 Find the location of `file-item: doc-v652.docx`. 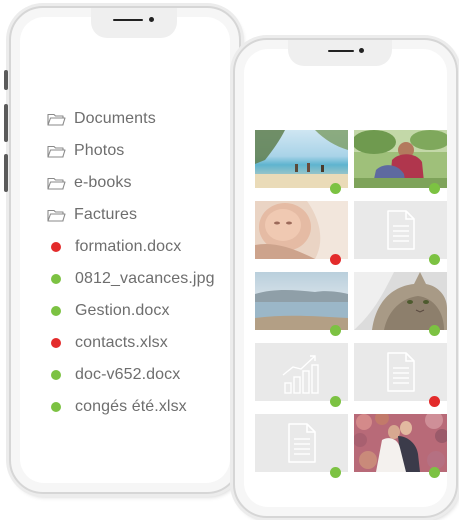

file-item: doc-v652.docx is located at coordinates (131, 375).